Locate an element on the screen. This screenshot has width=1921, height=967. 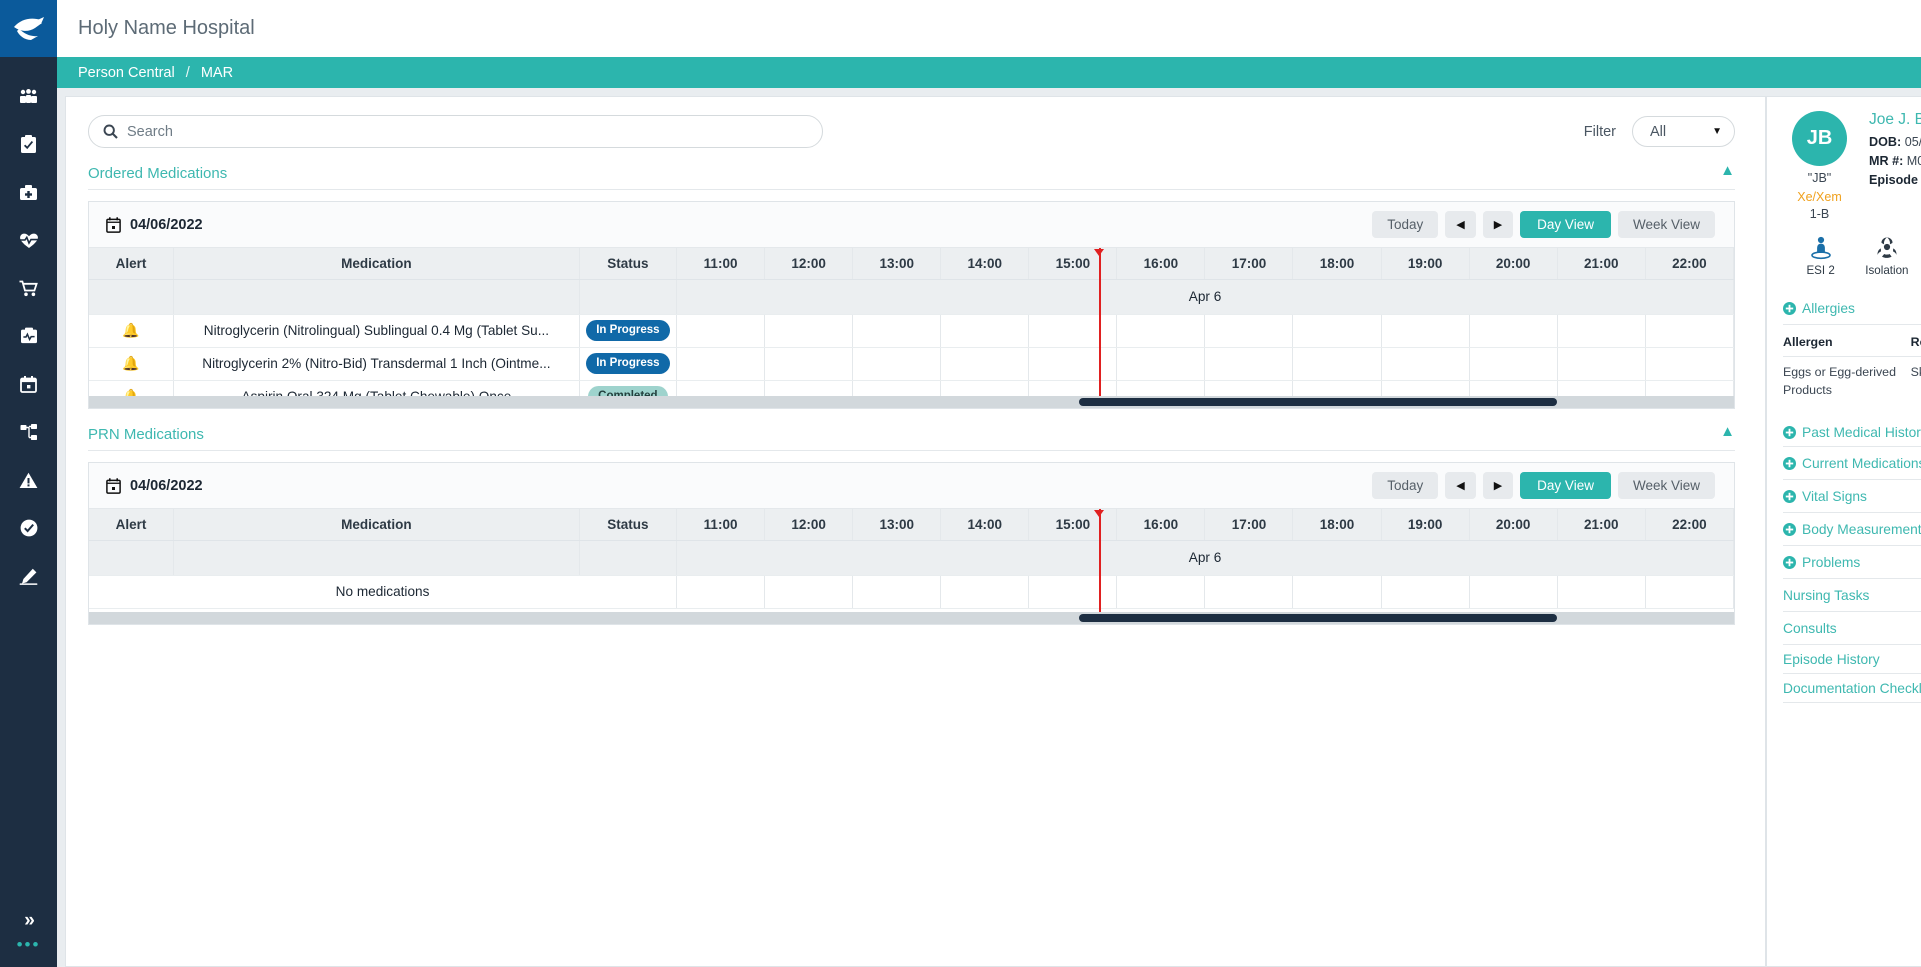
prn-date-group: 04/06/2022 is located at coordinates (154, 486).